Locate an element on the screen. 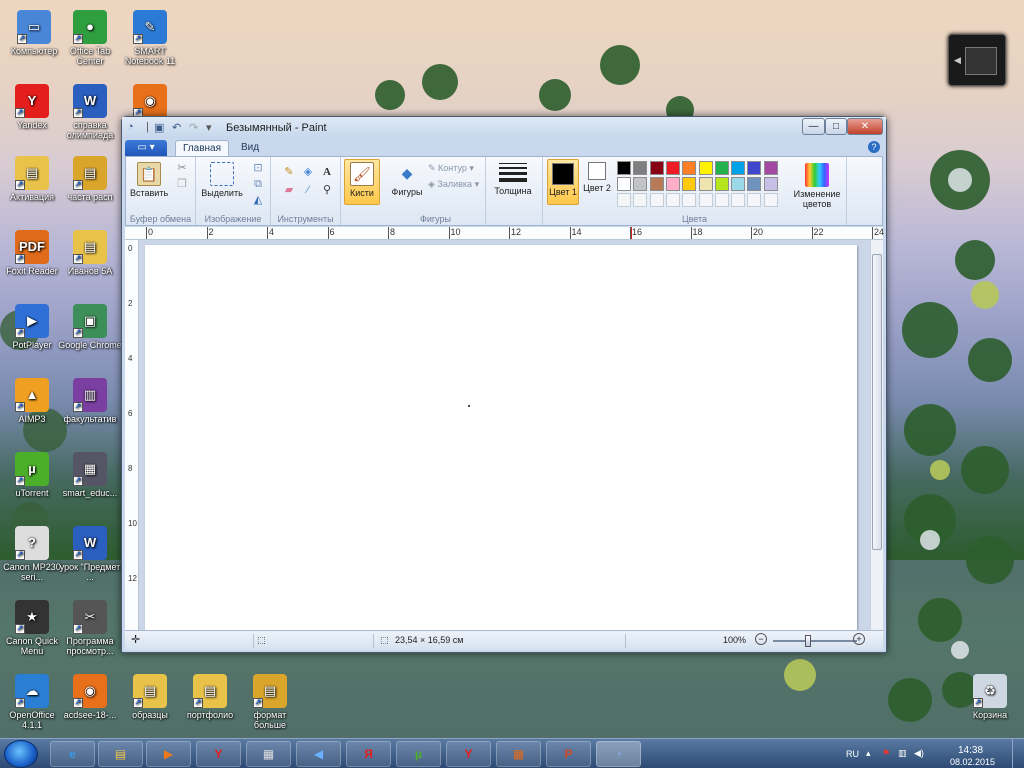  vertical-scrollbar is located at coordinates (876, 435).